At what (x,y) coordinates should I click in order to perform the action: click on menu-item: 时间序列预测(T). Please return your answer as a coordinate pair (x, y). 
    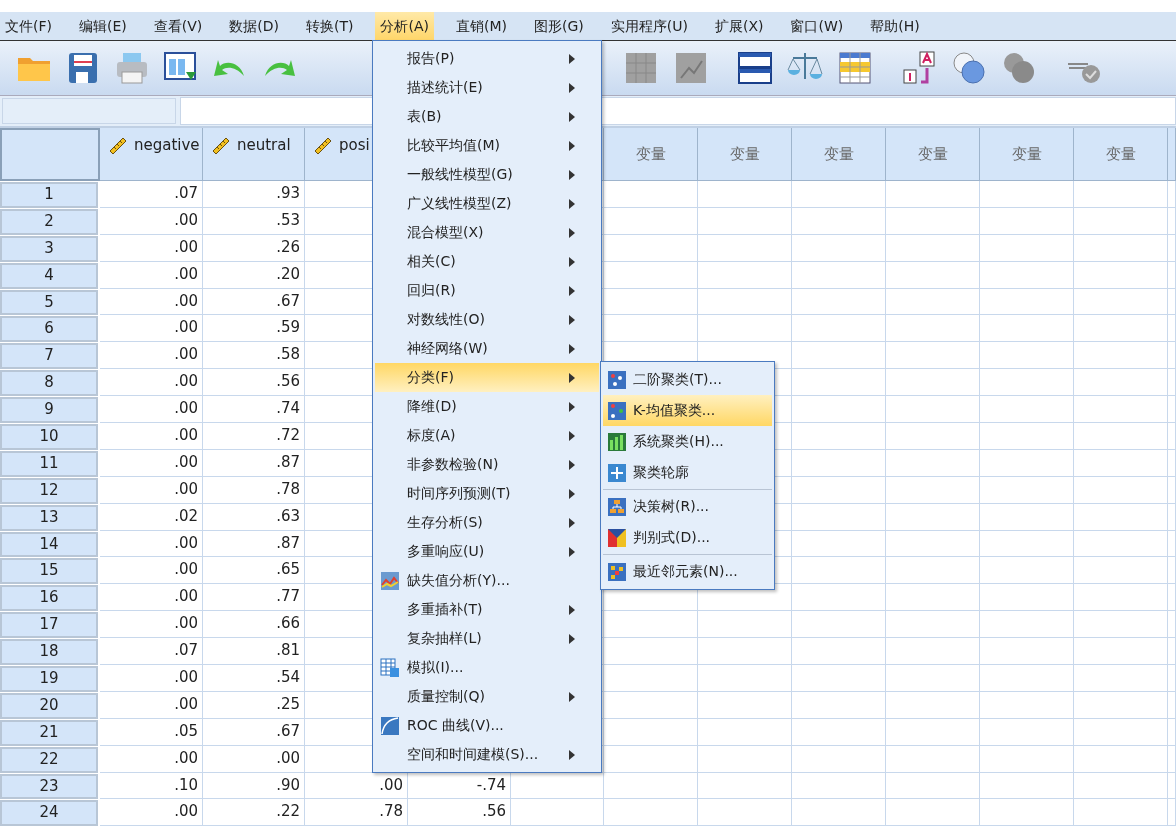
    Looking at the image, I should click on (487, 493).